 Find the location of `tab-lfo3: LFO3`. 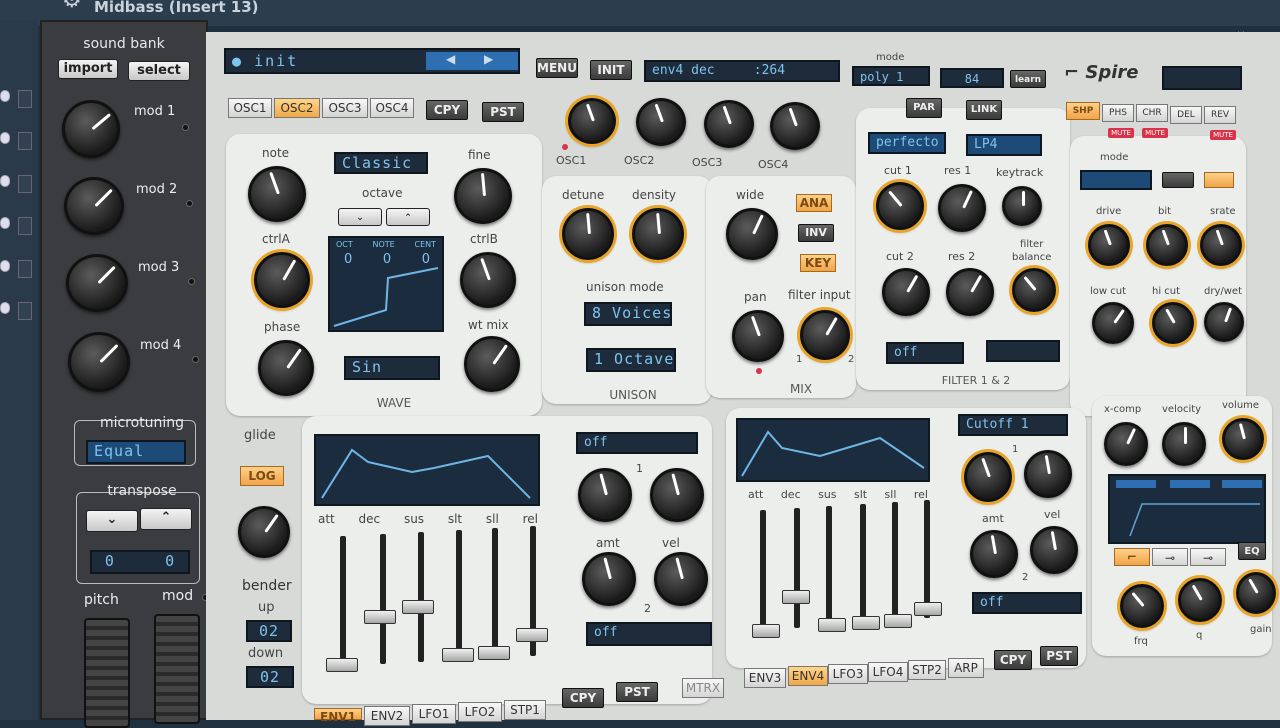

tab-lfo3: LFO3 is located at coordinates (848, 674).